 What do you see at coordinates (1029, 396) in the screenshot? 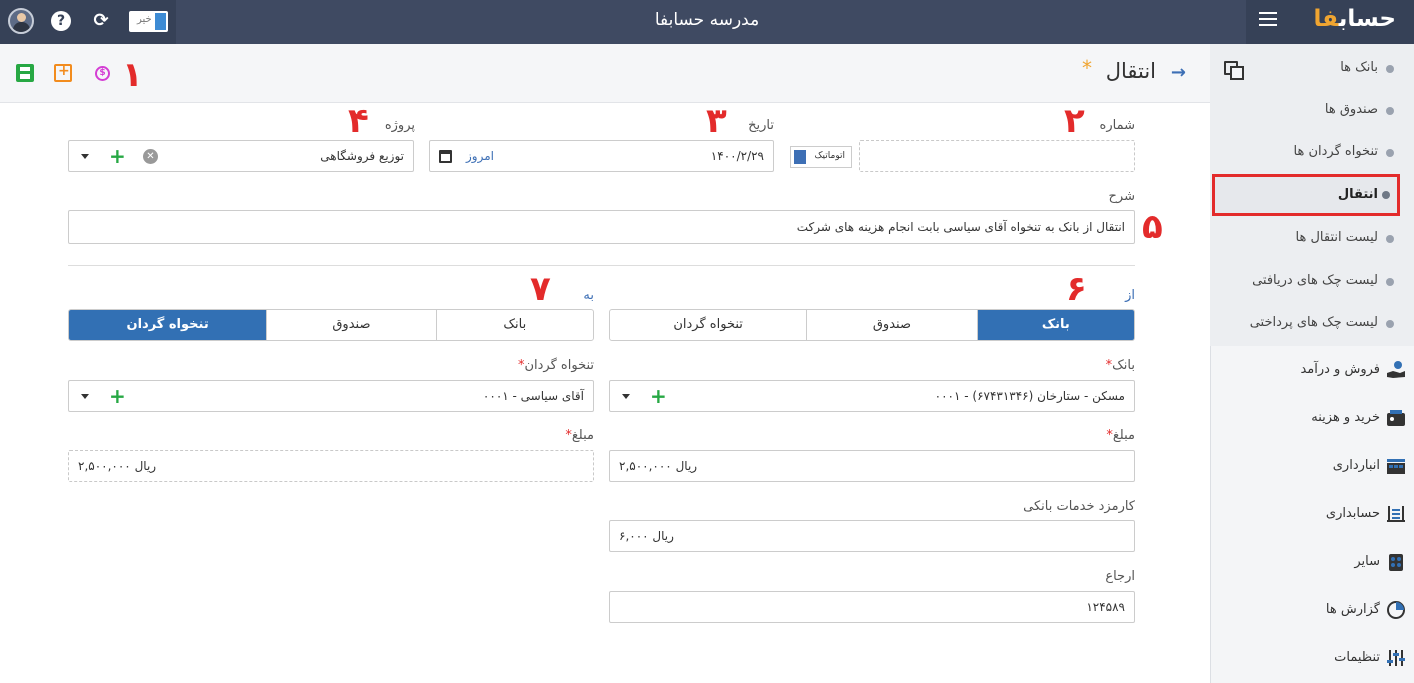
I see `from-account-value: ۰۰۰۱ - مسکن - ستارخان (۶۷۴۳۱۳۴۶)` at bounding box center [1029, 396].